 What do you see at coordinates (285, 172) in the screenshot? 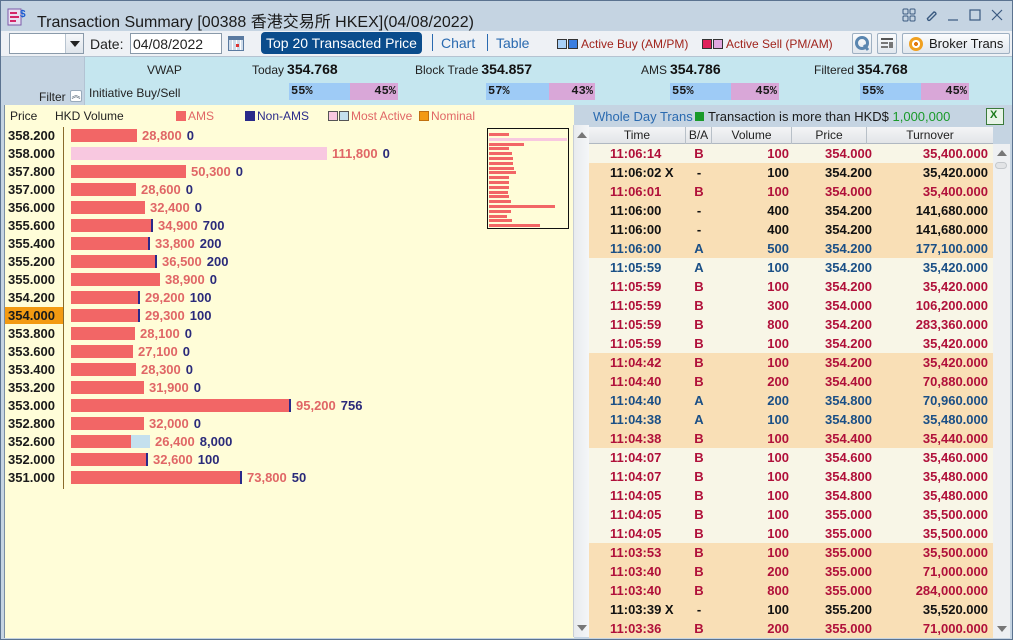
I see `price-volume-row: 357.800 50,300 0` at bounding box center [285, 172].